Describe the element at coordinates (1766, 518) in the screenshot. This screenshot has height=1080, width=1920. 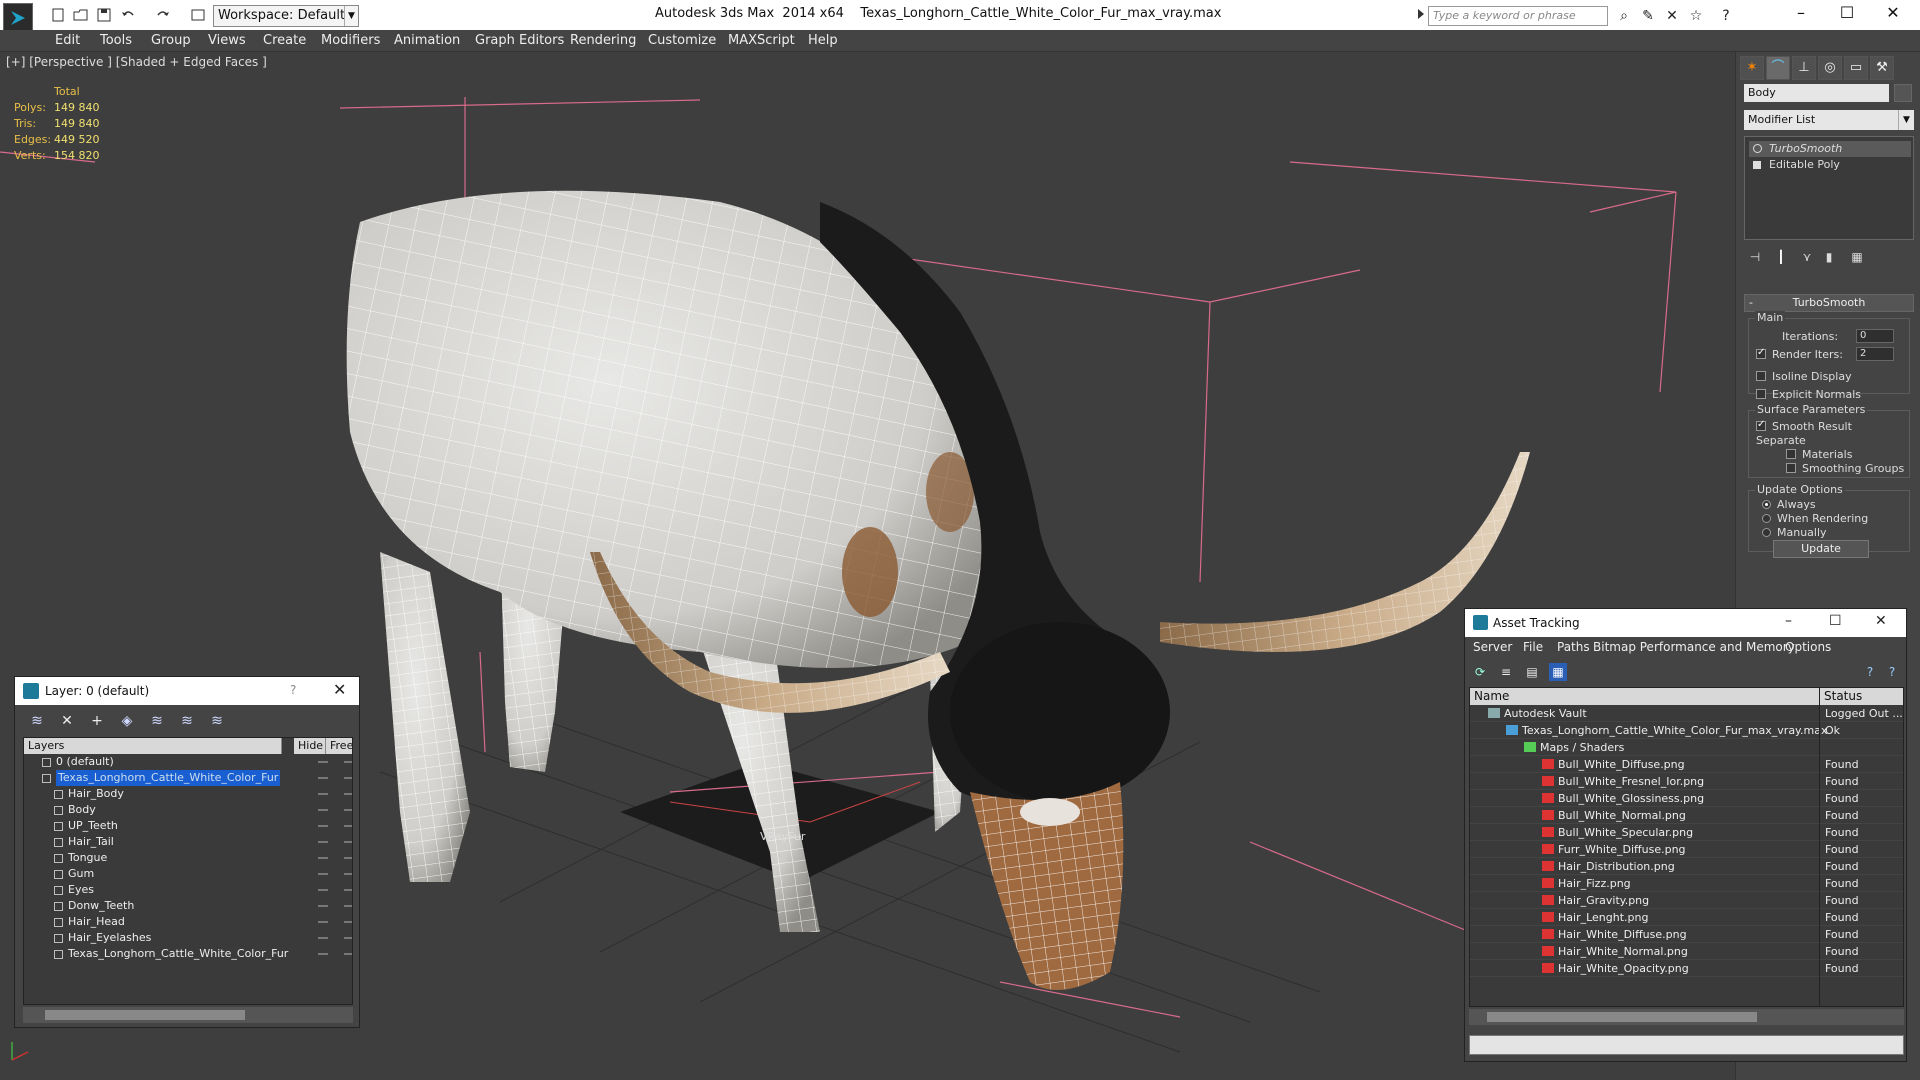
I see `when-rendering-radio` at that location.